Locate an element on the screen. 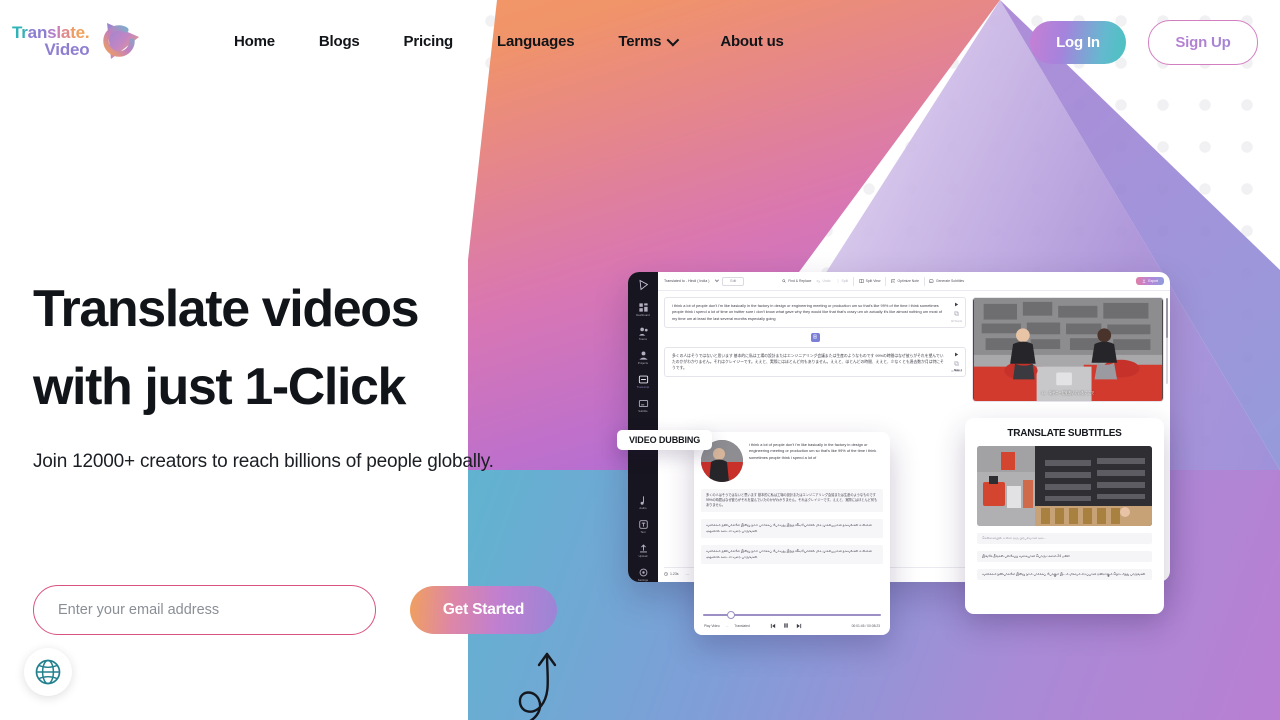 The height and width of the screenshot is (720, 1280). toolbar-divider is located at coordinates (853, 281).